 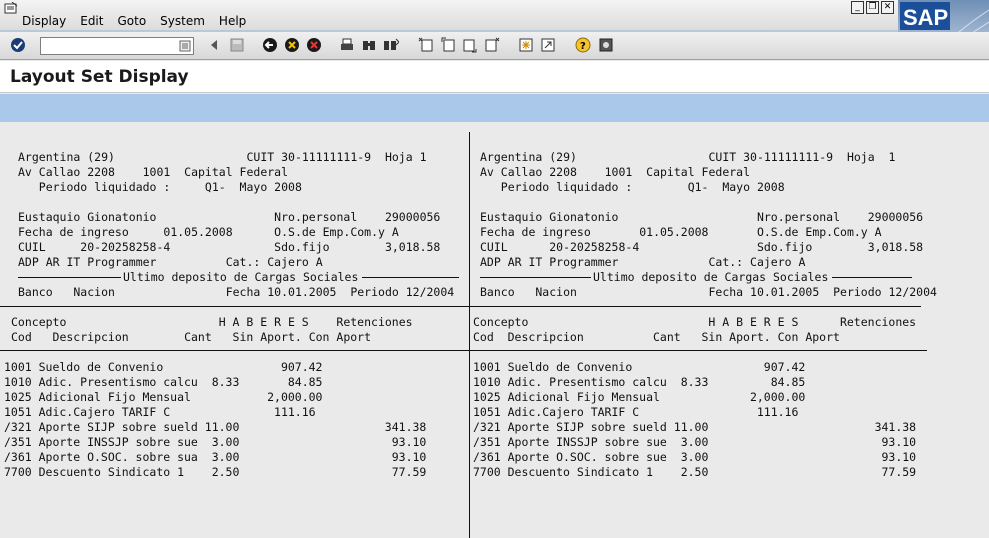 I want to click on find-next-icon, so click(x=391, y=45).